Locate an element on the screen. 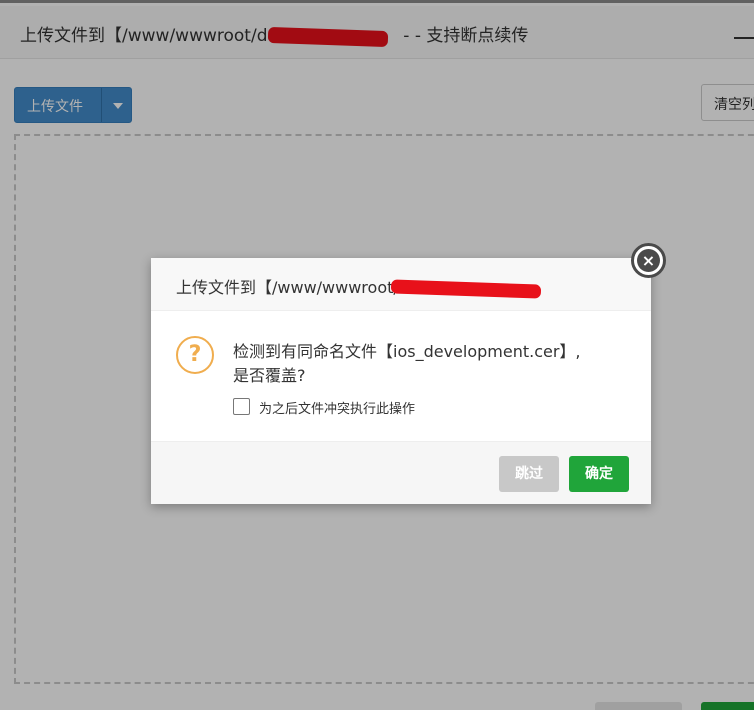  question-icon: ? is located at coordinates (195, 355).